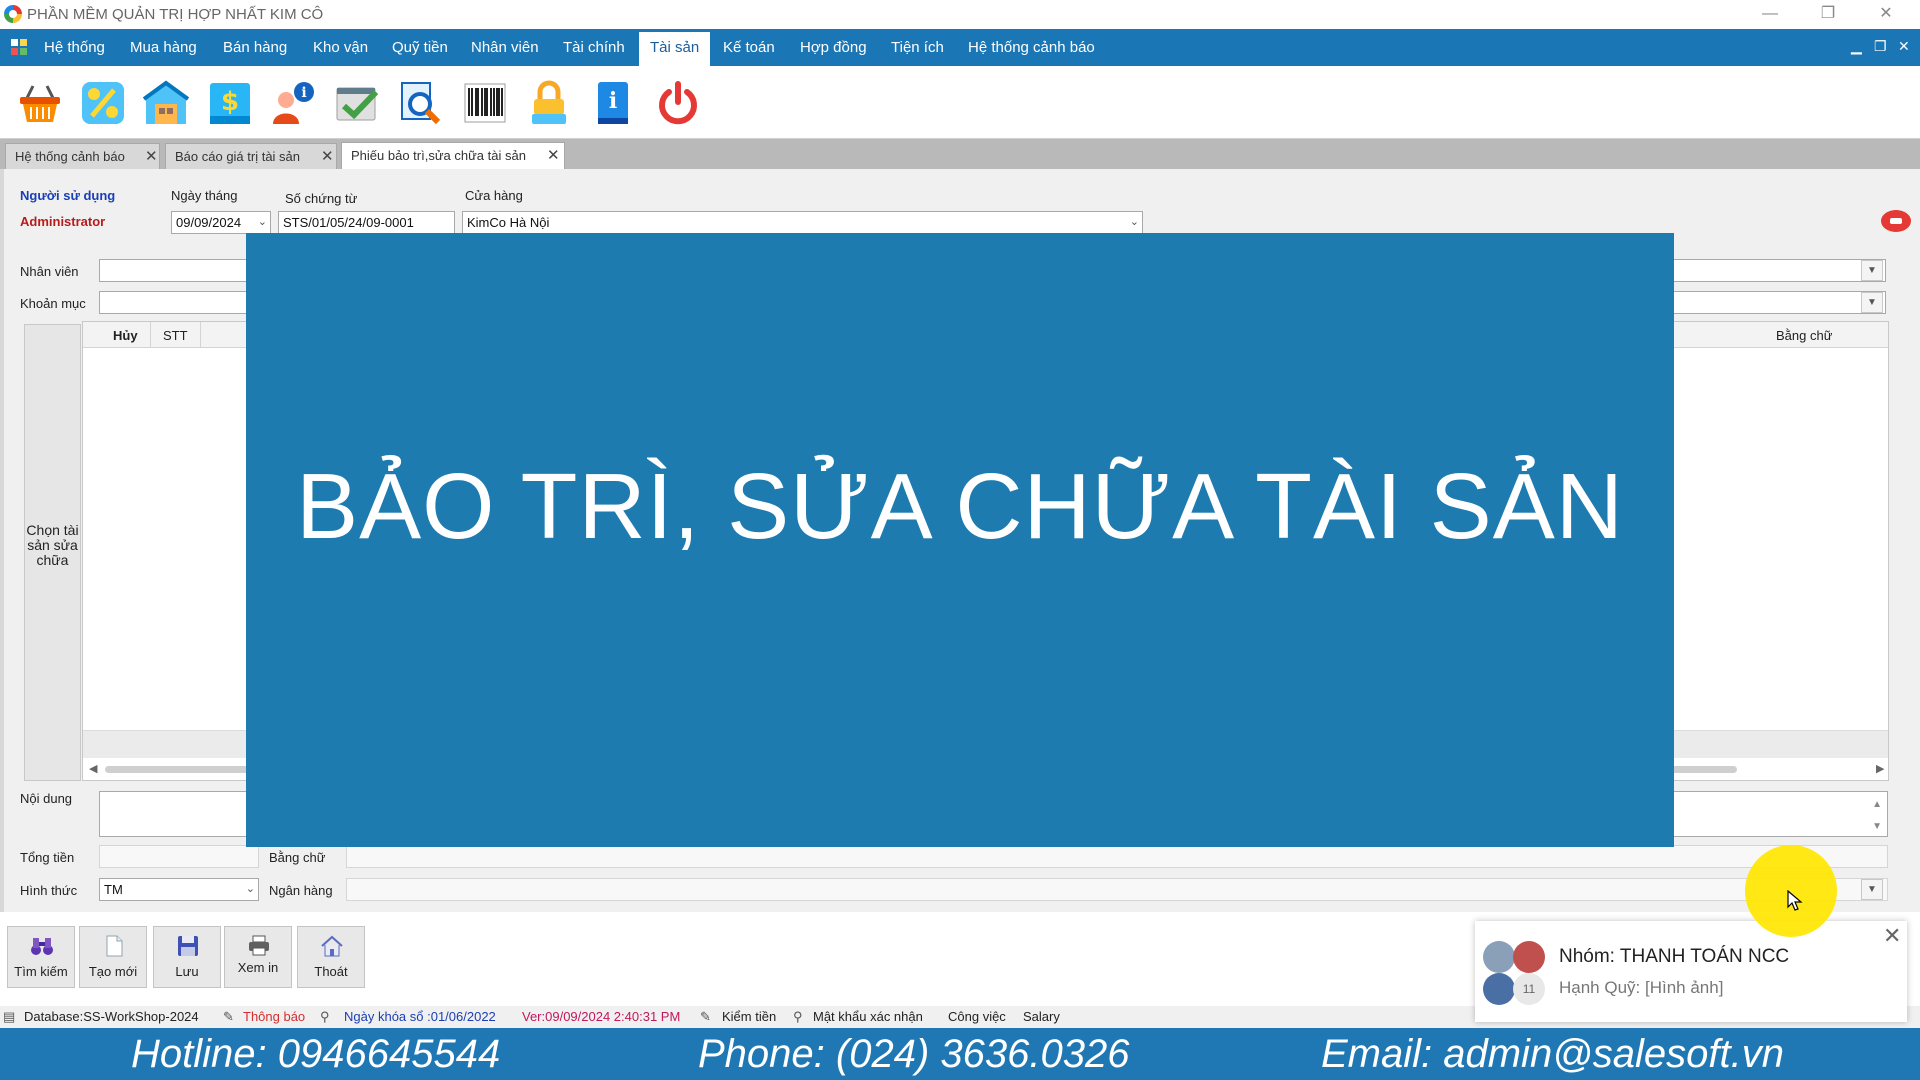  I want to click on hotline-text: Hotline: 0946645544, so click(316, 1054).